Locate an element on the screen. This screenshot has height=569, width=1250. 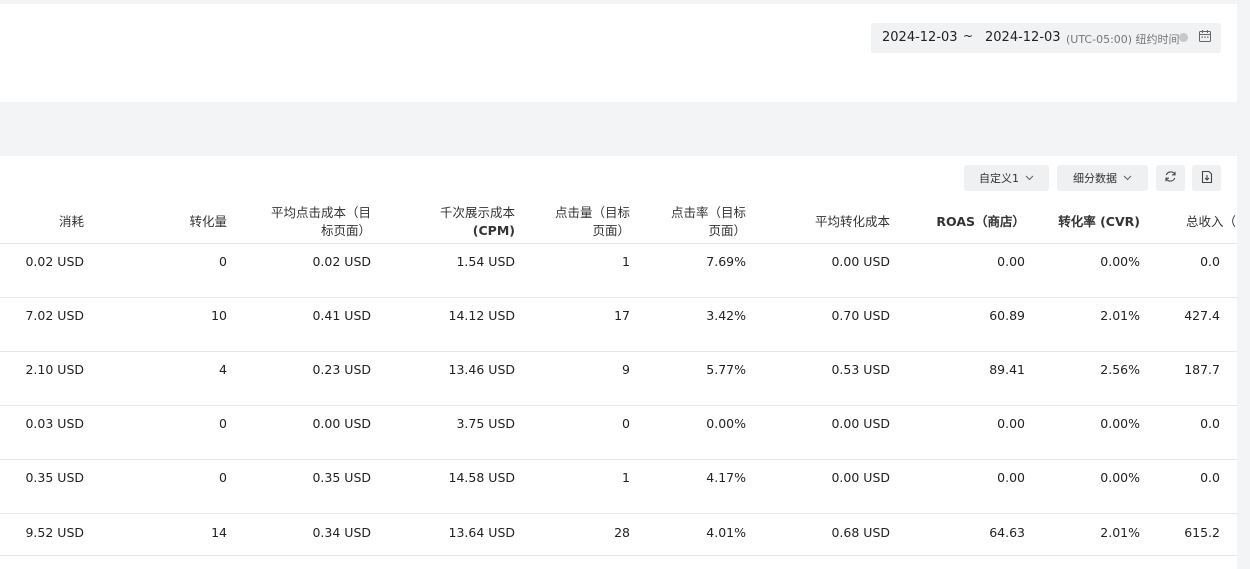
timezone-label: (UTC-05:00) 纽约时间 is located at coordinates (1123, 39).